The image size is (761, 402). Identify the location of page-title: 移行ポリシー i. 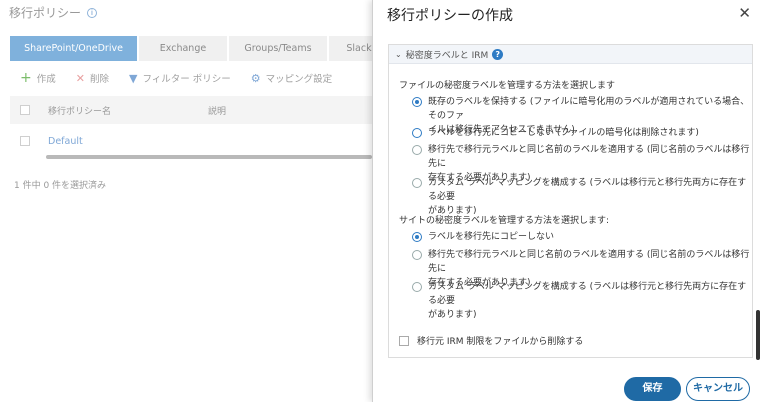
(53, 12).